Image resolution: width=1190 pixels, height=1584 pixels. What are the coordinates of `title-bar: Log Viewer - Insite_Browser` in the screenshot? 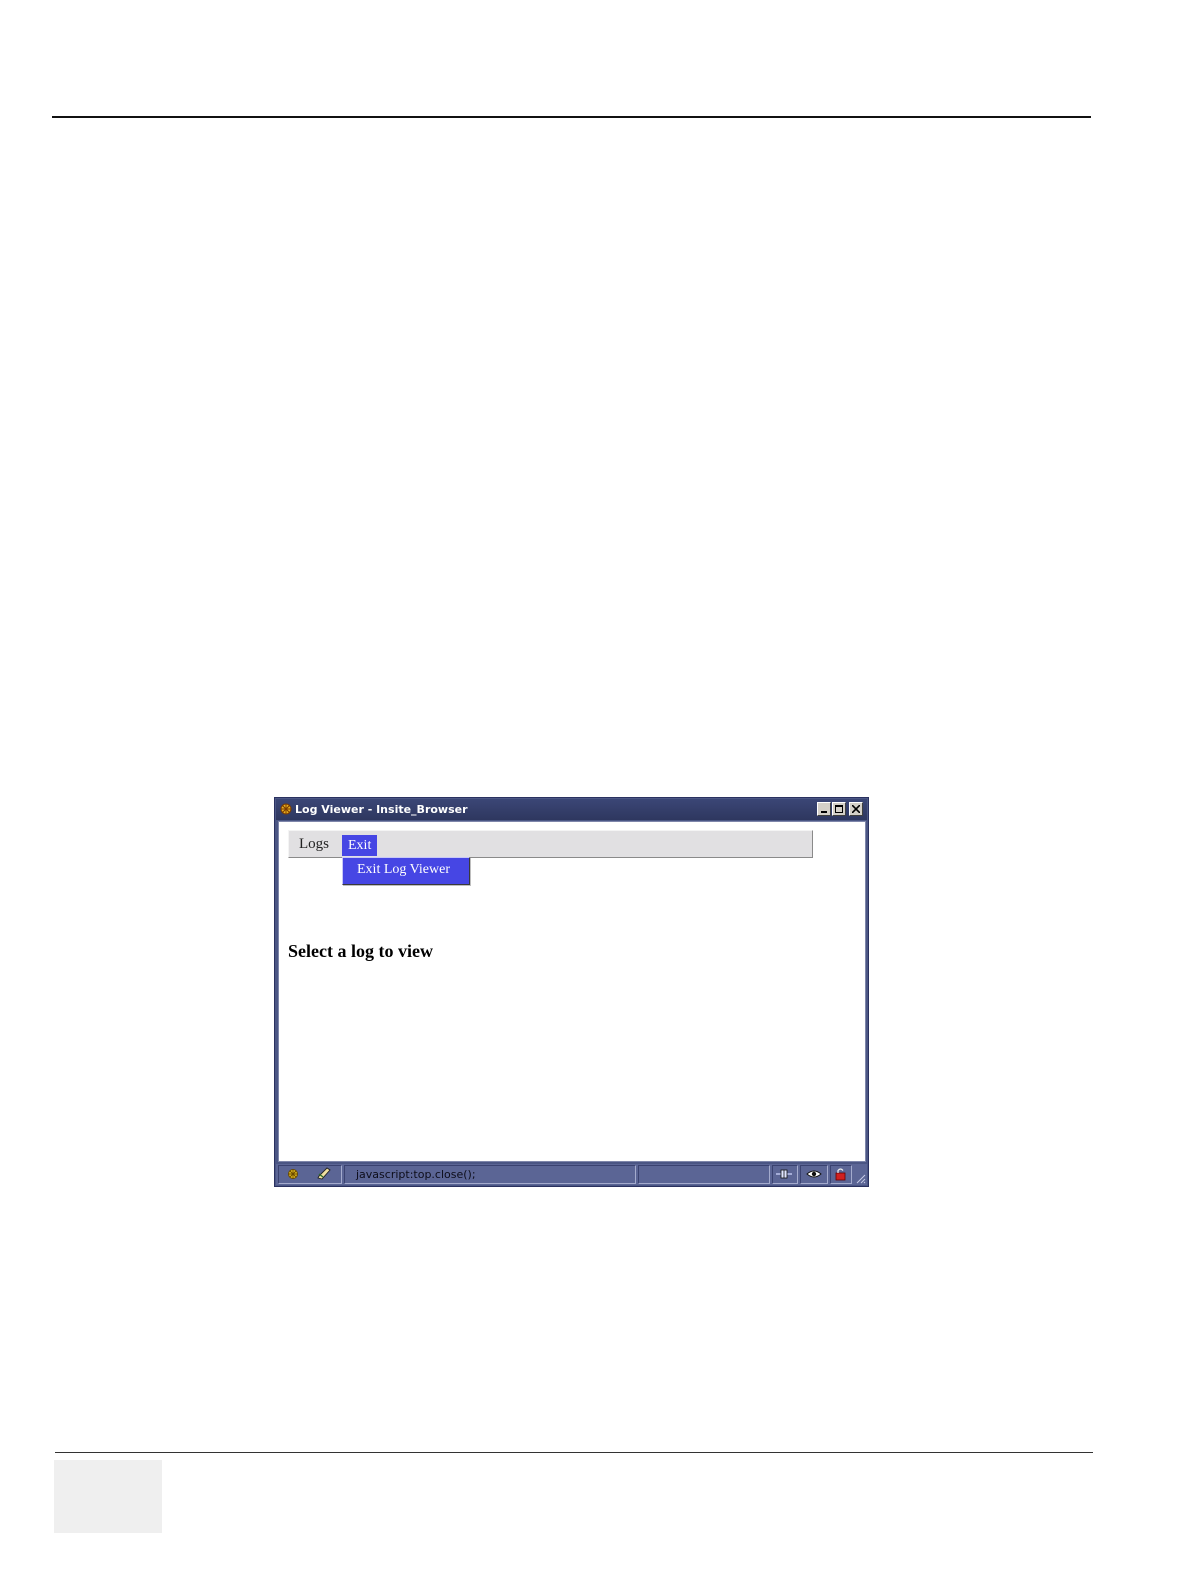 It's located at (571, 809).